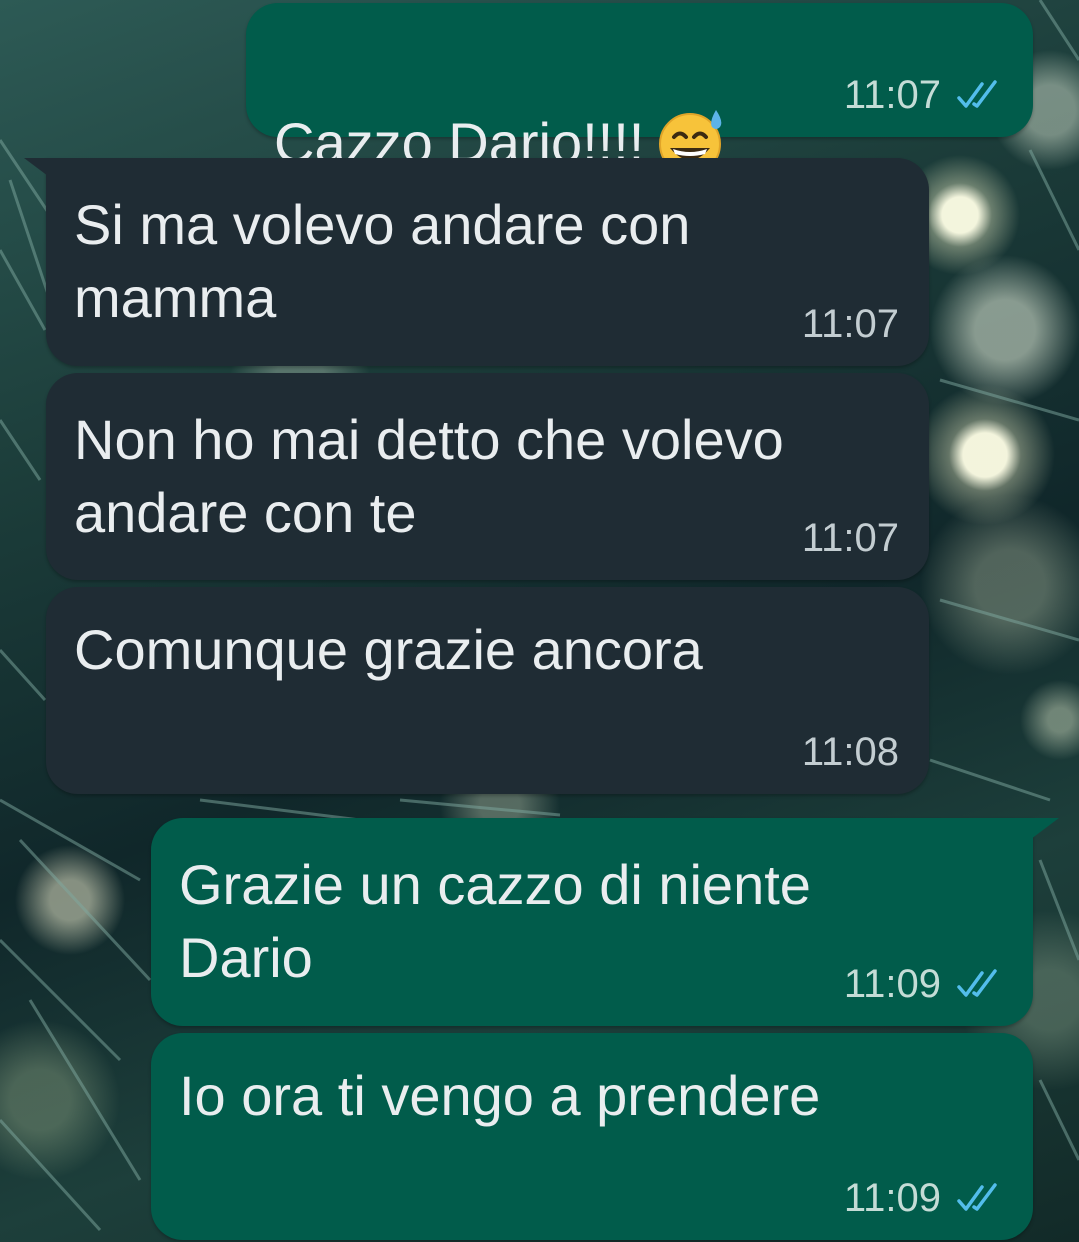  I want to click on message-bubble-outgoing: Cazzo Dario!!!! 11:07, so click(639, 89).